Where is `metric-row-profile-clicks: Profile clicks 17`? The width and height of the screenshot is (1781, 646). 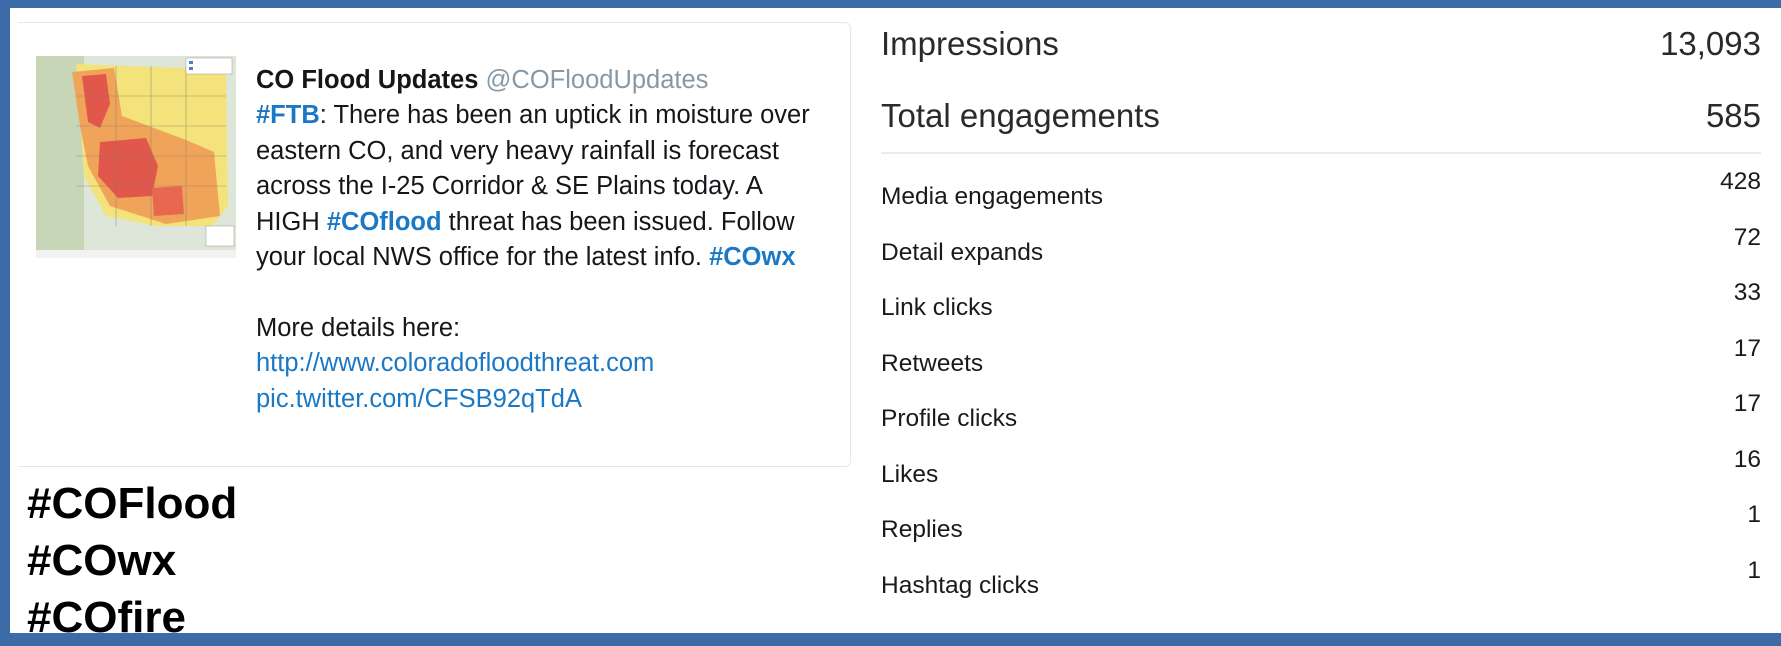
metric-row-profile-clicks: Profile clicks 17 is located at coordinates (1321, 418).